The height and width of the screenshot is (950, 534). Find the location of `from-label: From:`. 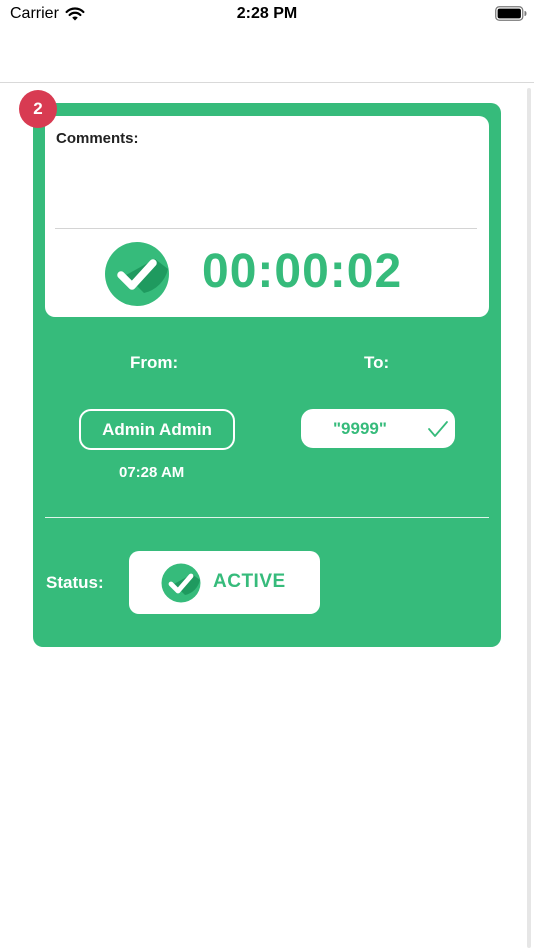

from-label: From: is located at coordinates (154, 362).